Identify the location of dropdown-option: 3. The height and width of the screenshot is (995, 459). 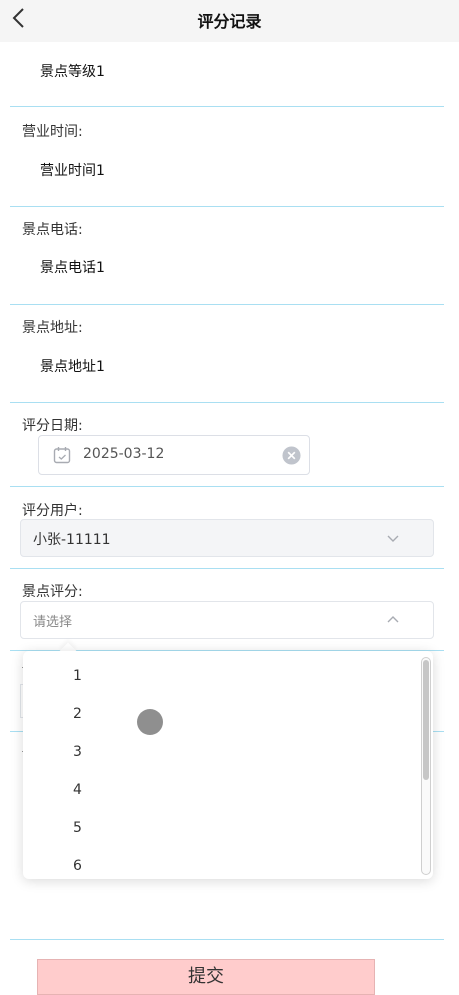
(77, 752).